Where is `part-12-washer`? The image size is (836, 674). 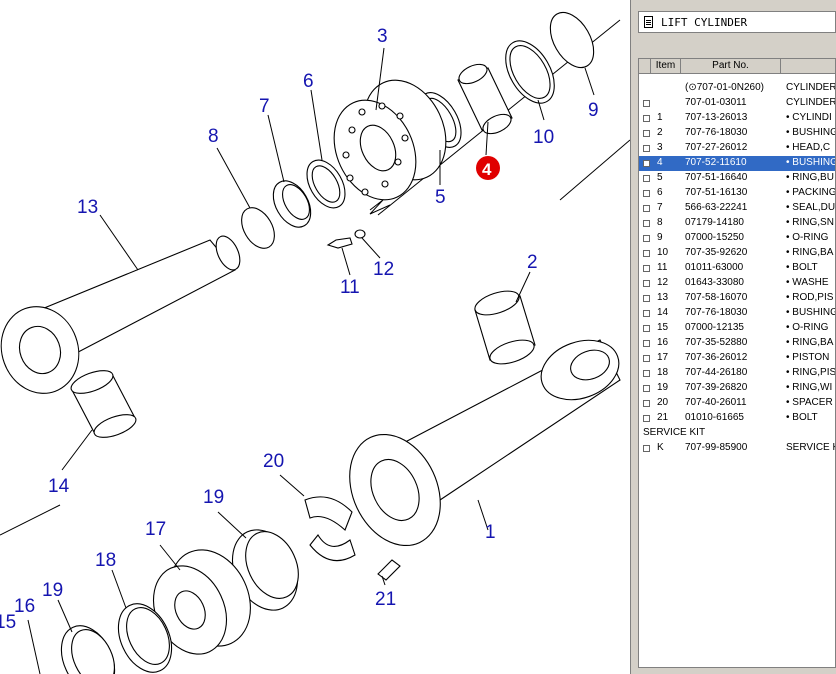 part-12-washer is located at coordinates (360, 234).